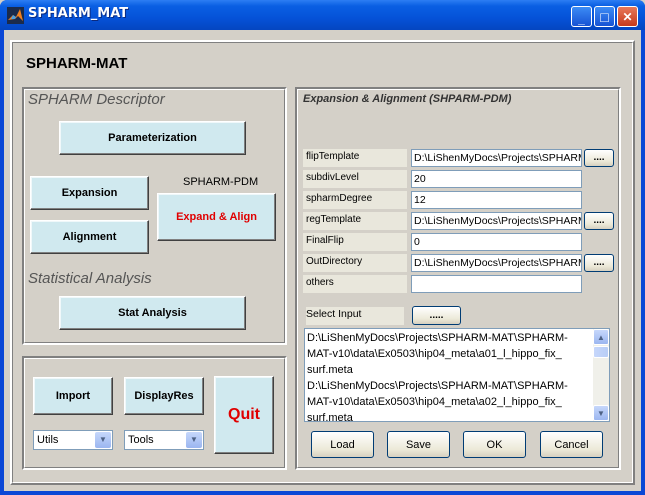  Describe the element at coordinates (355, 263) in the screenshot. I see `param-label-5: OutDirectory` at that location.